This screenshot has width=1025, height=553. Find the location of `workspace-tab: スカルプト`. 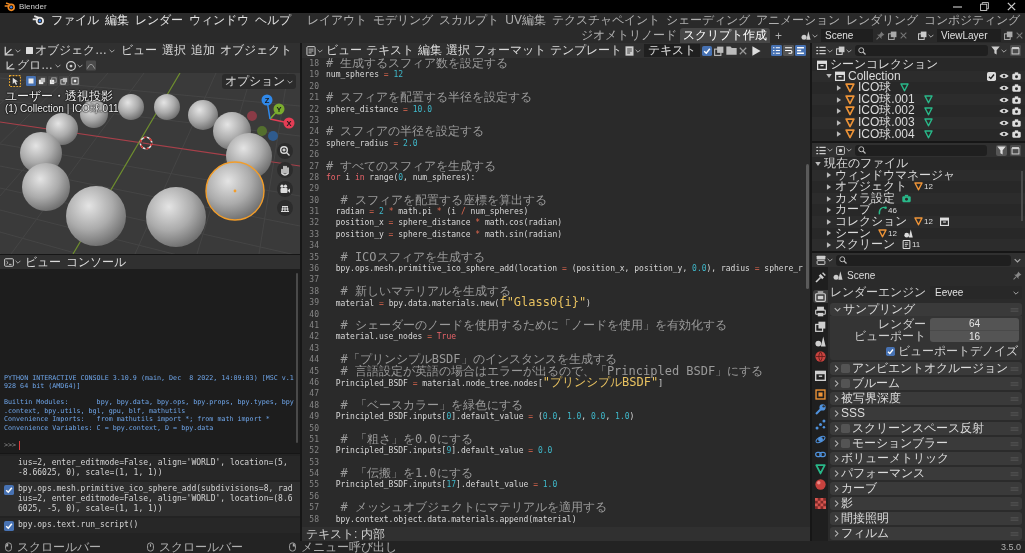

workspace-tab: スカルプト is located at coordinates (469, 20).